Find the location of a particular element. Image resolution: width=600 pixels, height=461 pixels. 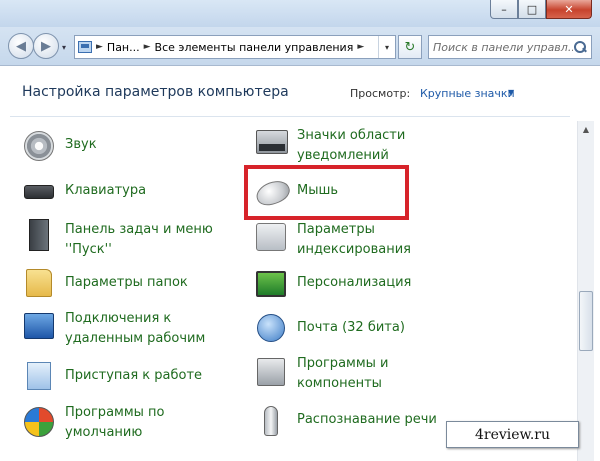

vertical-scrollbar: ▲ is located at coordinates (585, 291).